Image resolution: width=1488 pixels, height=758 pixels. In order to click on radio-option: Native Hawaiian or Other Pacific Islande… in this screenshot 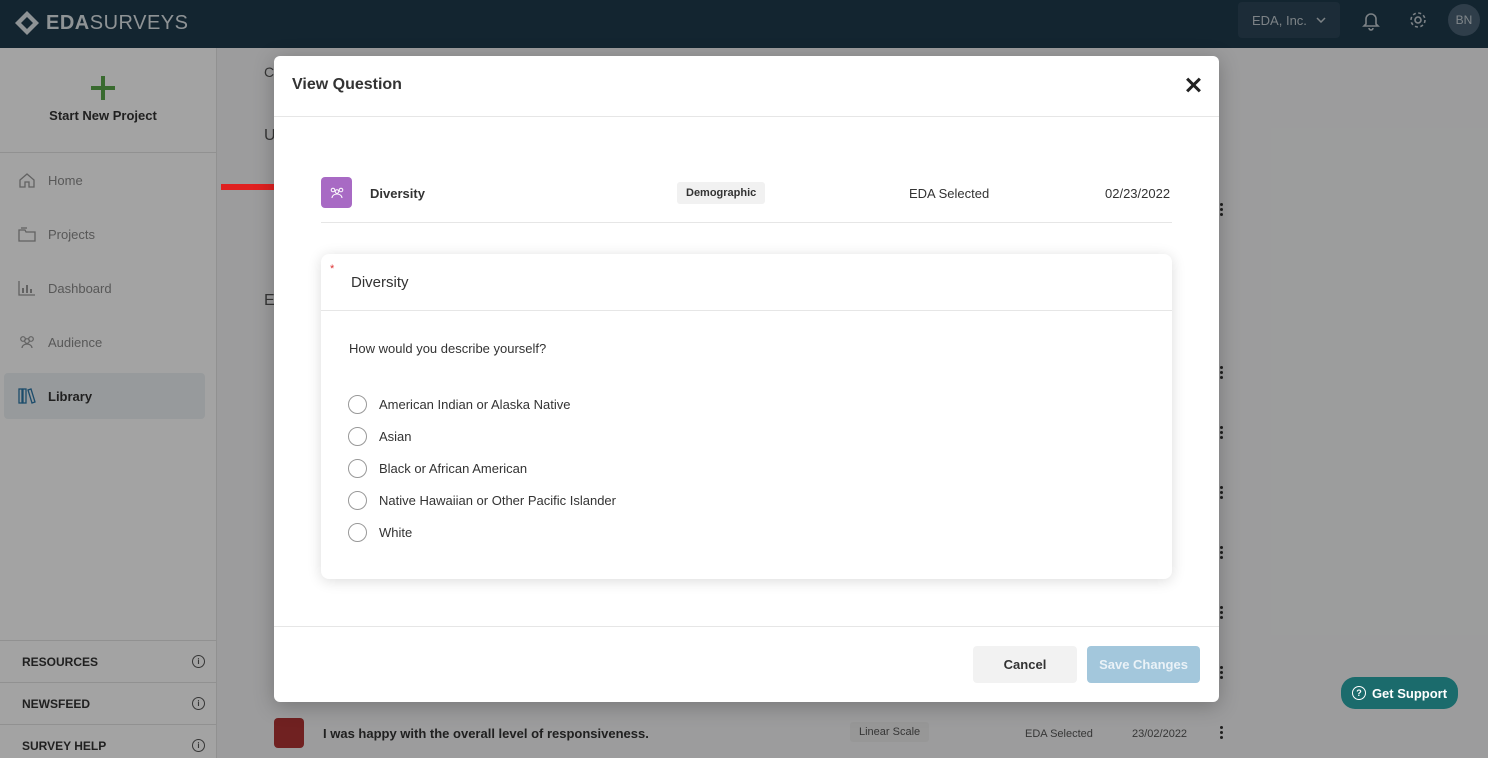, I will do `click(482, 500)`.